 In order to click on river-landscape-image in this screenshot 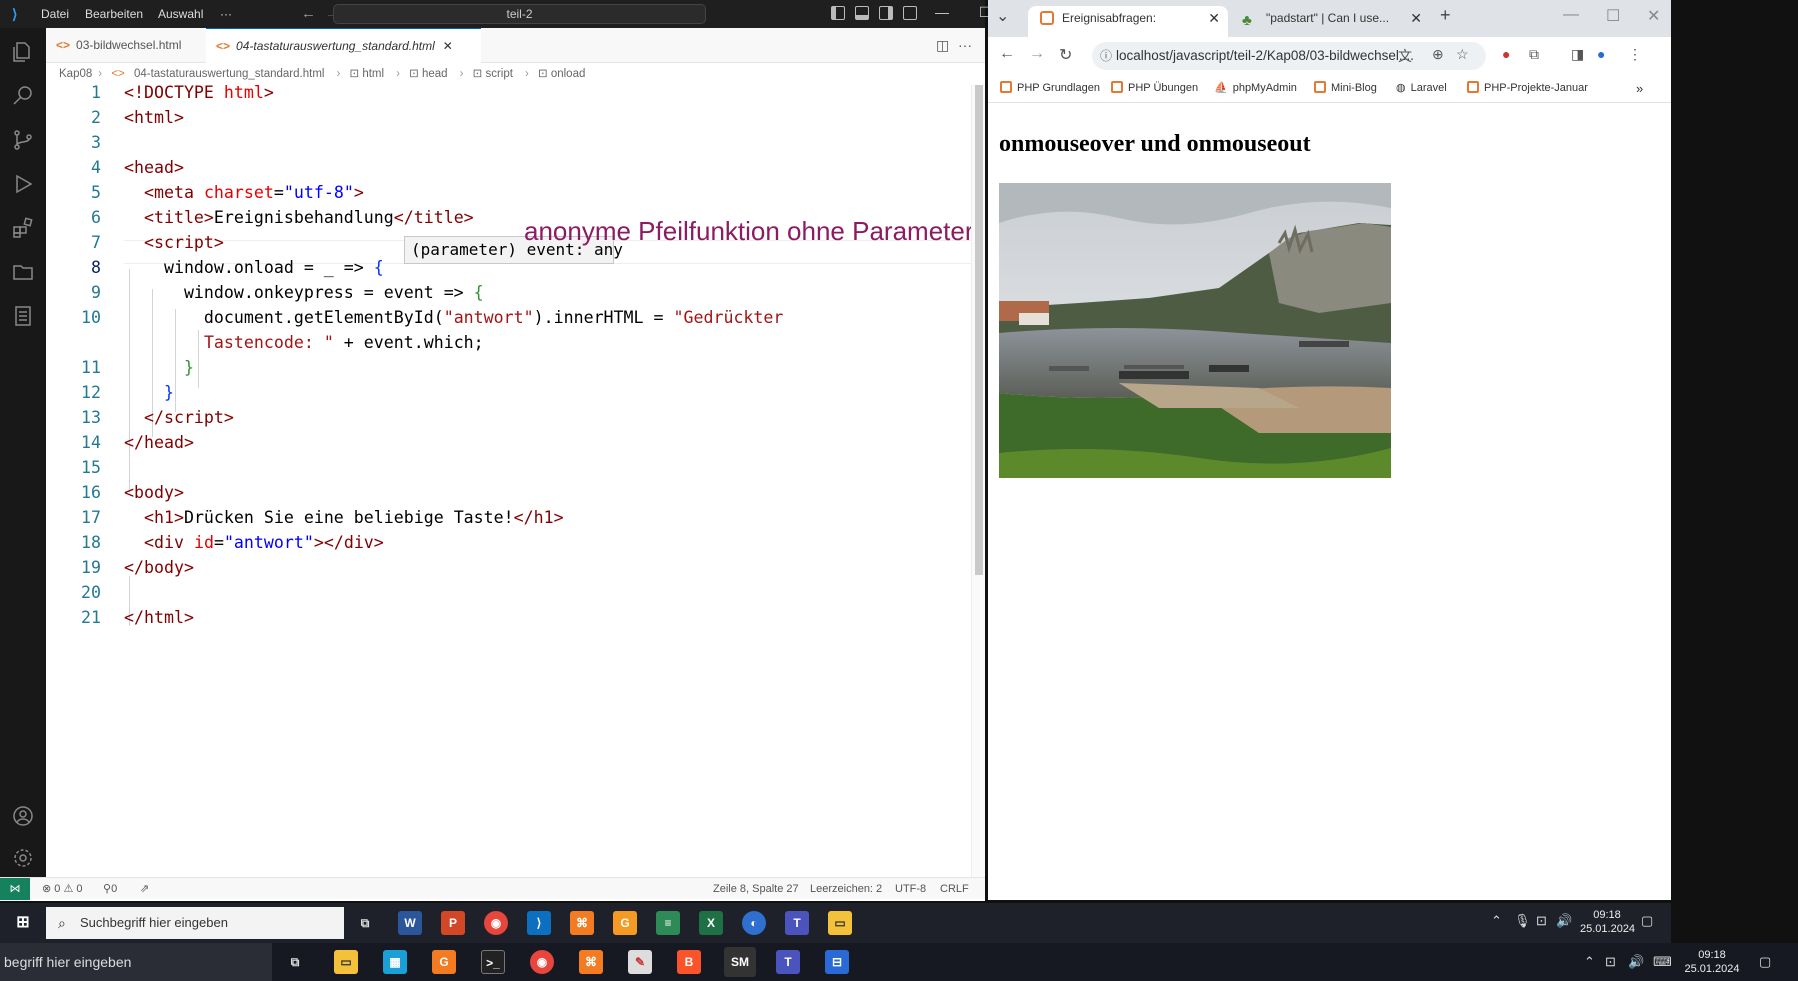, I will do `click(1195, 330)`.